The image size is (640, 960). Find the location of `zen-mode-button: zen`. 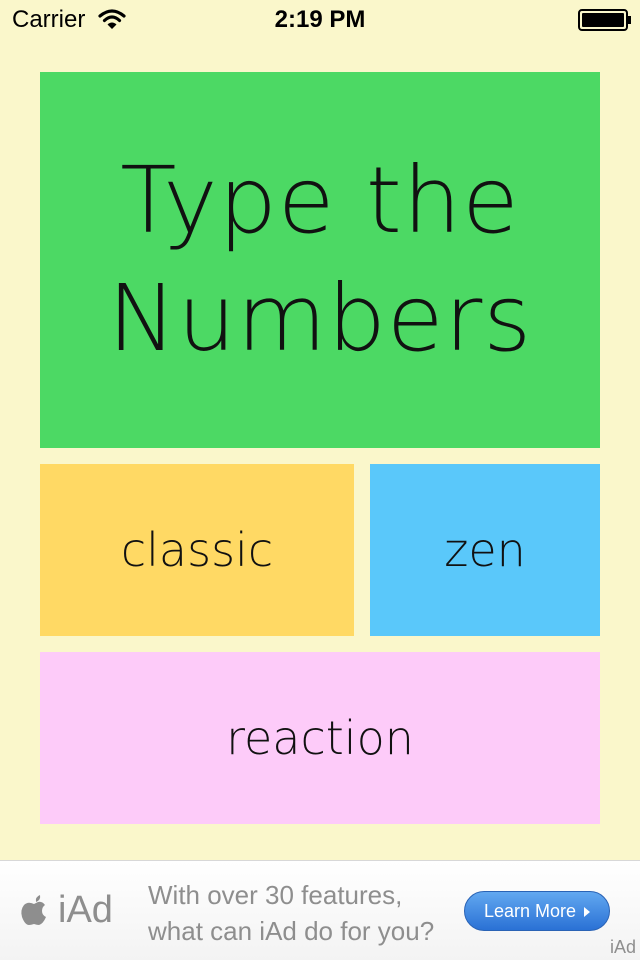

zen-mode-button: zen is located at coordinates (485, 550).